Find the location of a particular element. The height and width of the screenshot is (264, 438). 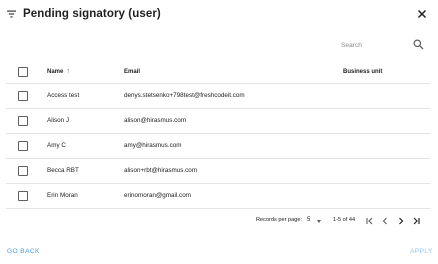

chevron-down-icon is located at coordinates (319, 221).